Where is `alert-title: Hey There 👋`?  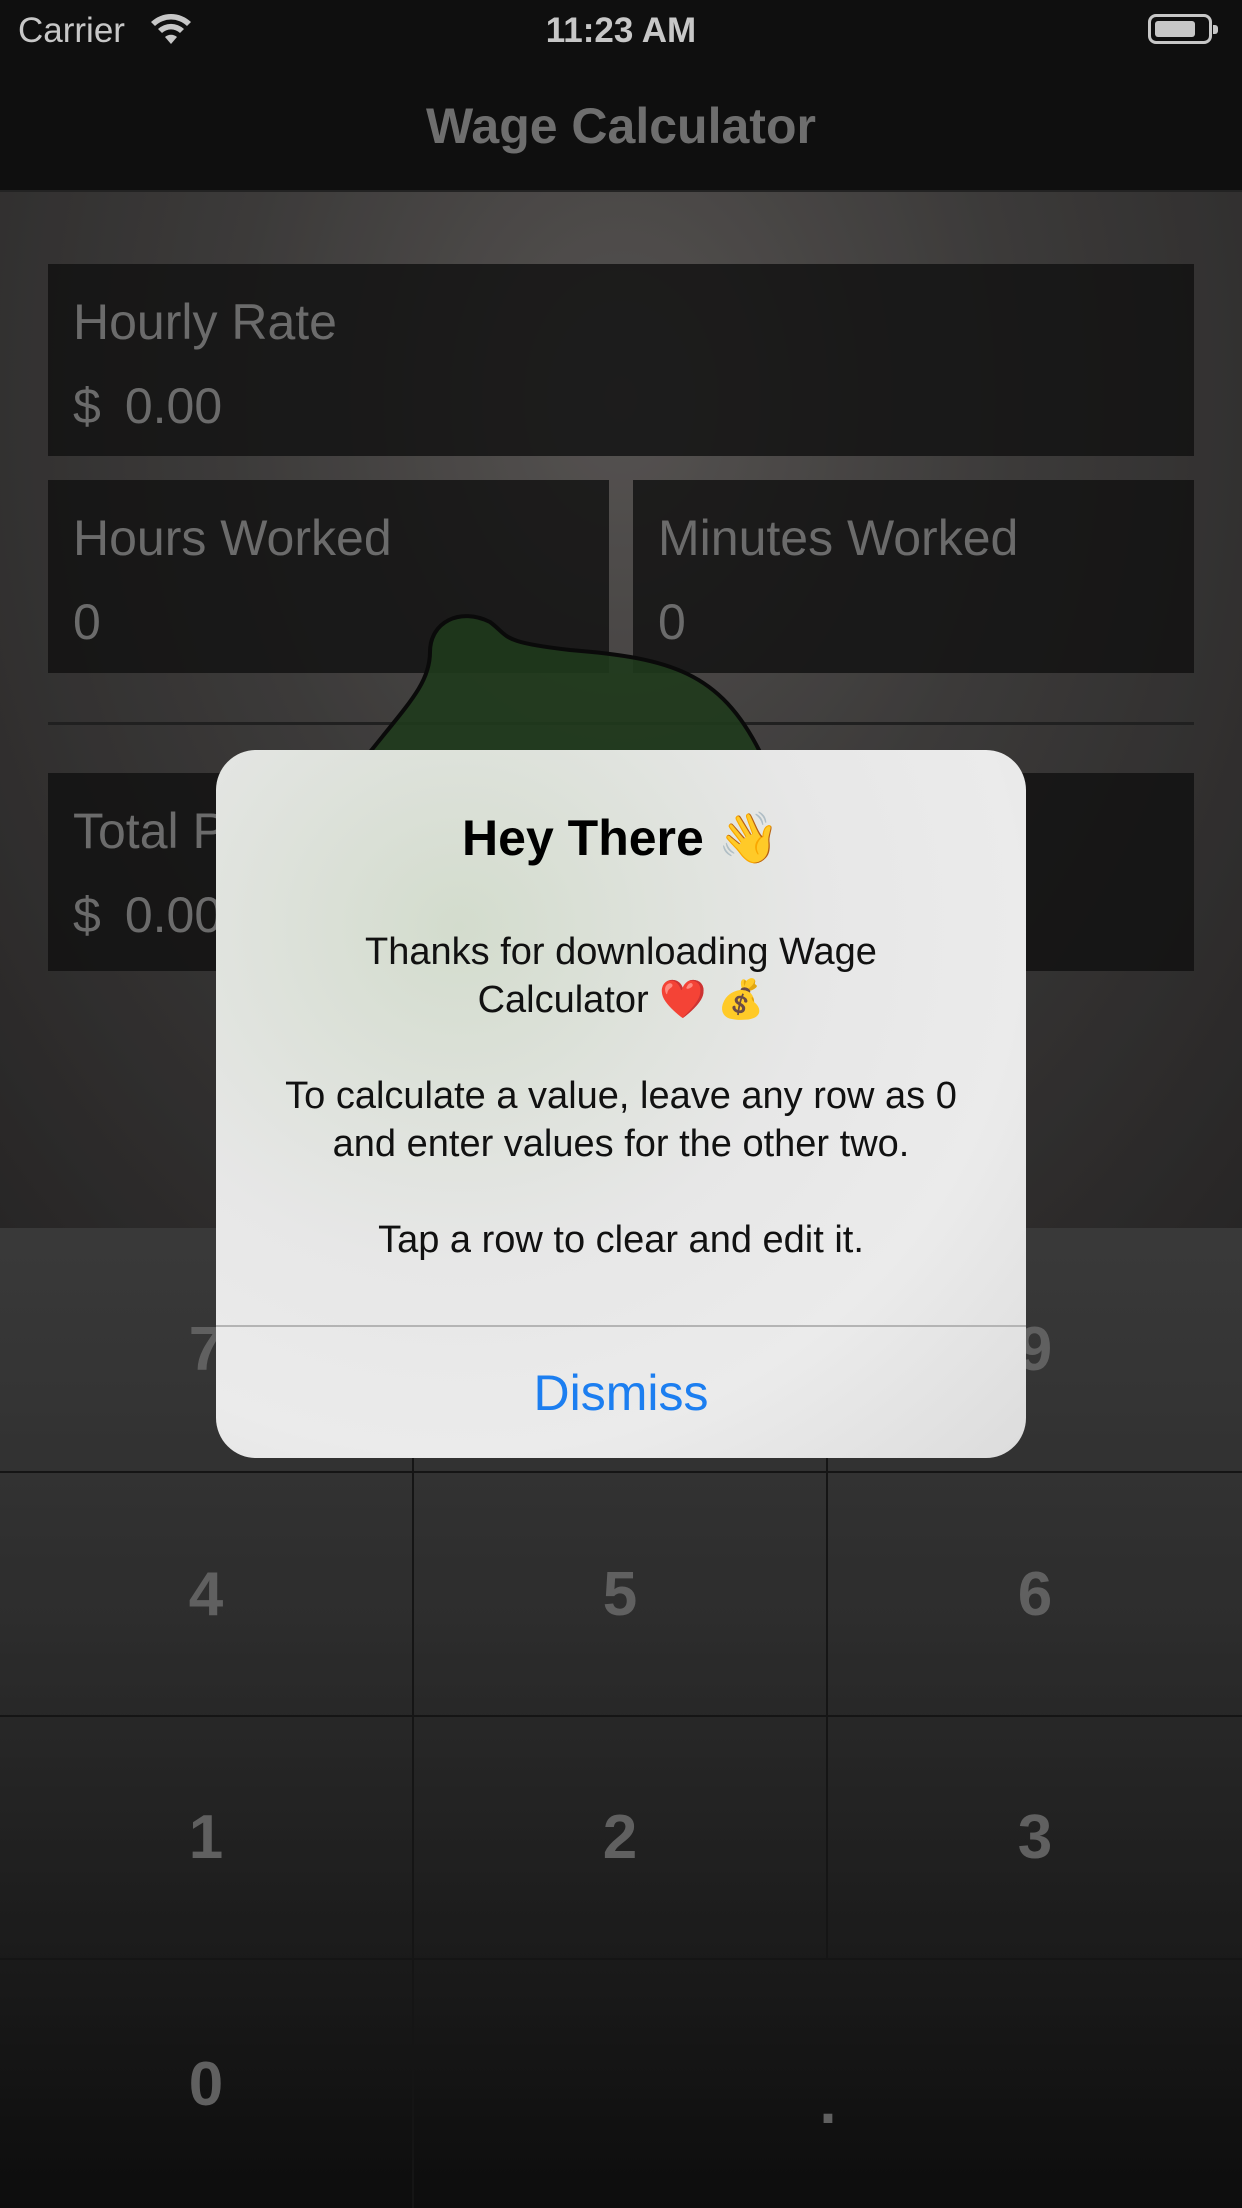
alert-title: Hey There 👋 is located at coordinates (621, 838).